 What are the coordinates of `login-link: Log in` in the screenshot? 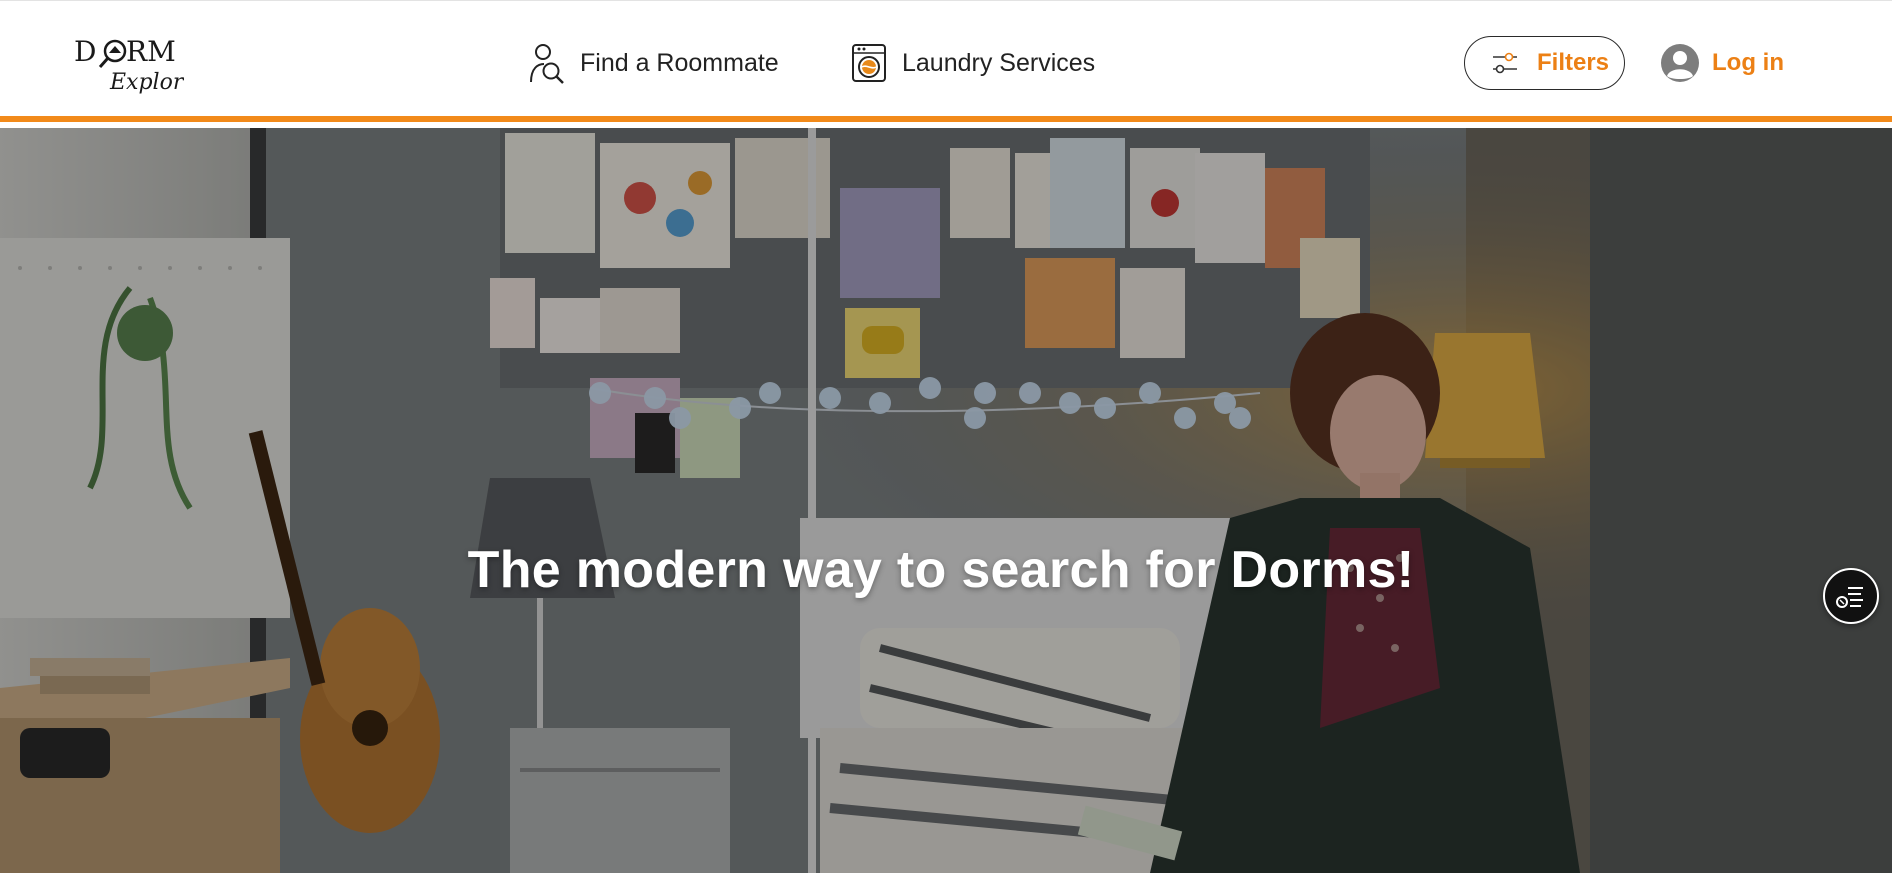 It's located at (1722, 63).